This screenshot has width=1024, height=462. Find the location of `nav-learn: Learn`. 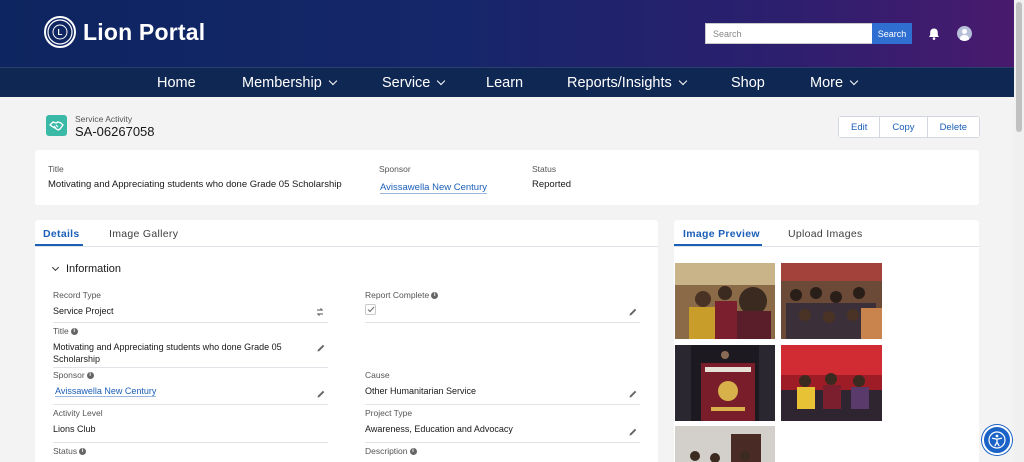

nav-learn: Learn is located at coordinates (504, 82).